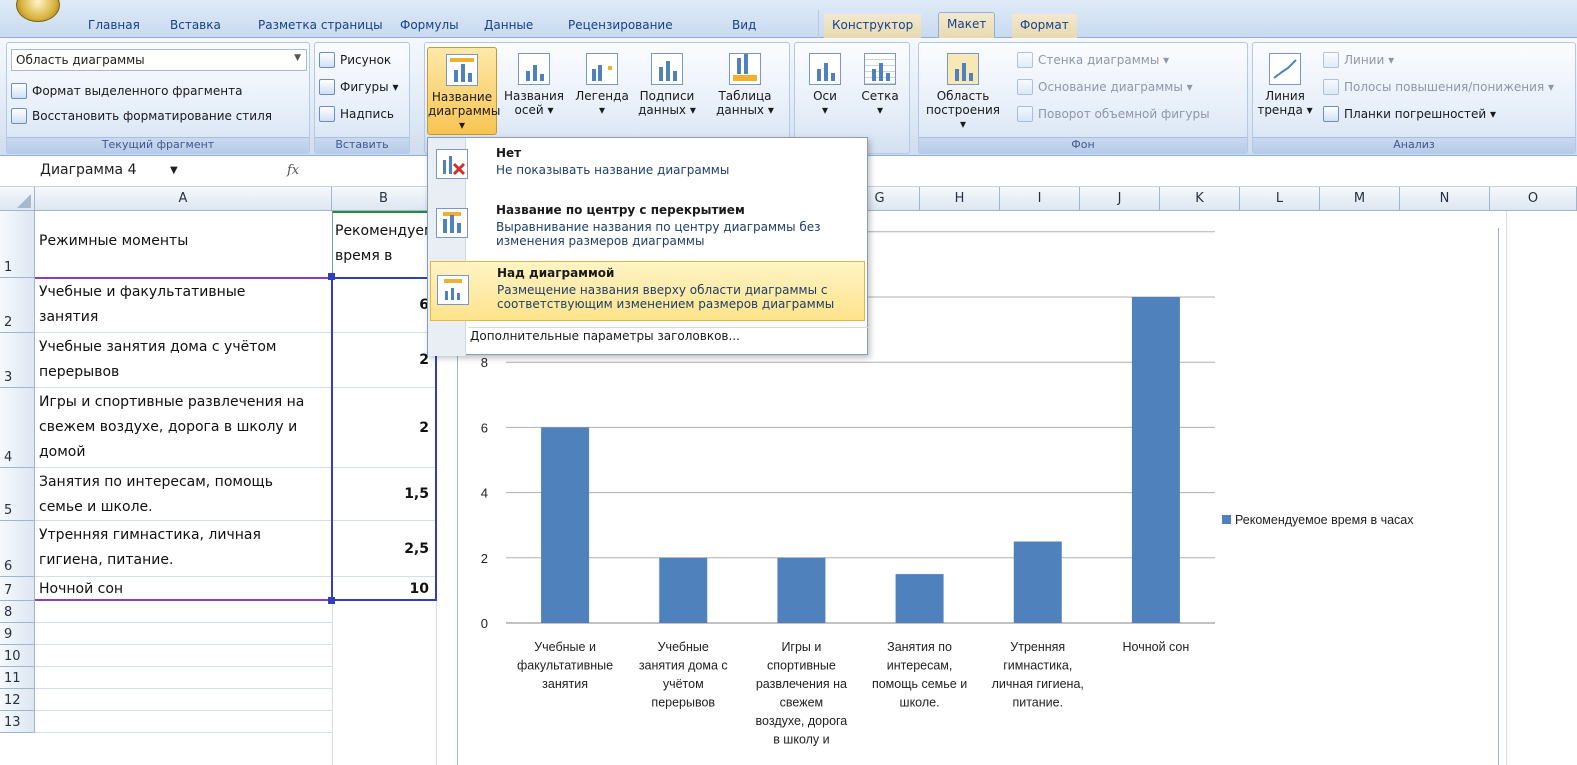 This screenshot has width=1577, height=765. Describe the element at coordinates (195, 26) in the screenshot. I see `tab-insert: Вставка` at that location.